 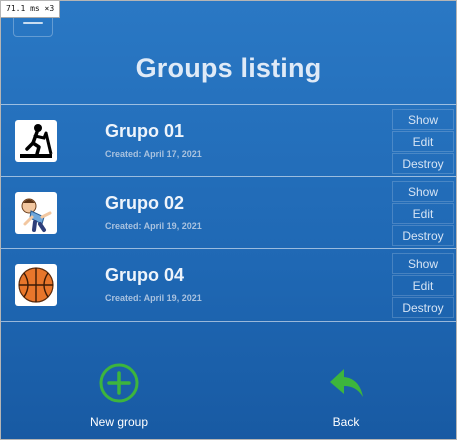 I want to click on back-button: Back, so click(x=346, y=395).